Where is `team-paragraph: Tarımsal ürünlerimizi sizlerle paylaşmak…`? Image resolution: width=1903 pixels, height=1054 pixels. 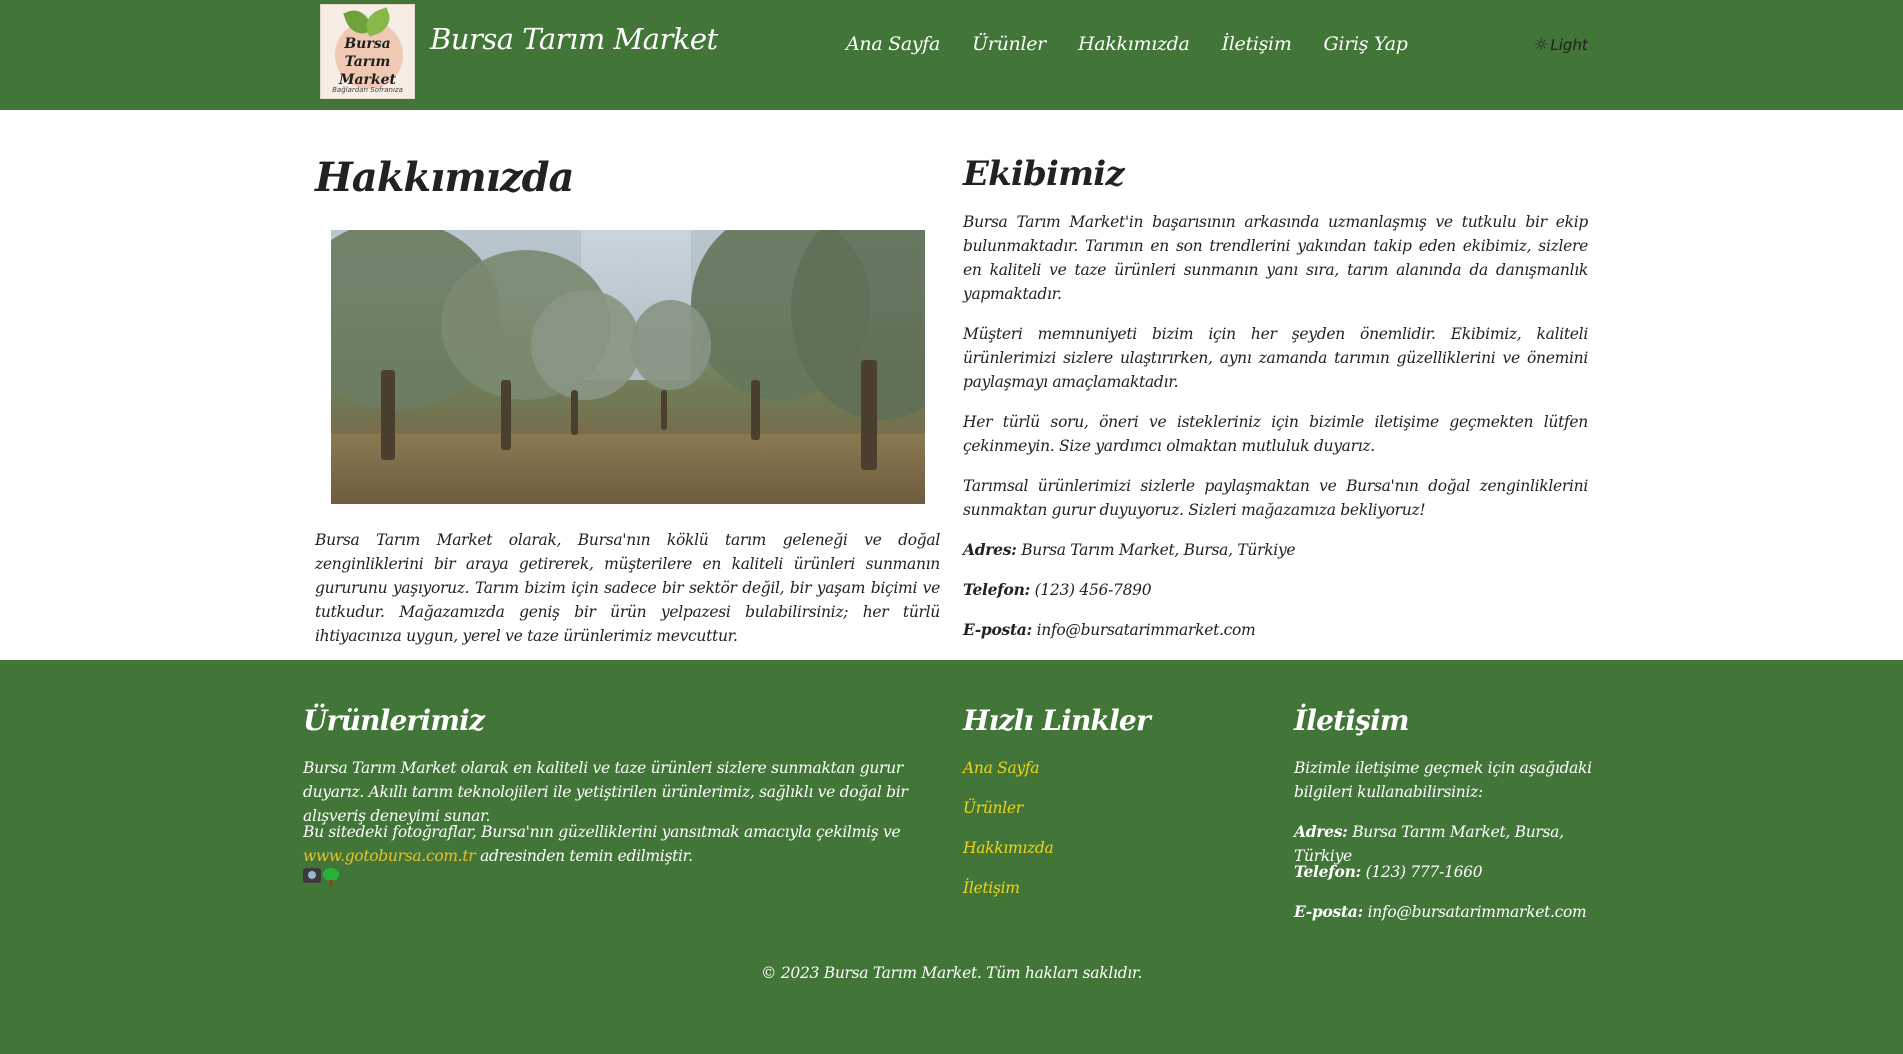
team-paragraph: Tarımsal ürünlerimizi sizlerle paylaşmak… is located at coordinates (1275, 498).